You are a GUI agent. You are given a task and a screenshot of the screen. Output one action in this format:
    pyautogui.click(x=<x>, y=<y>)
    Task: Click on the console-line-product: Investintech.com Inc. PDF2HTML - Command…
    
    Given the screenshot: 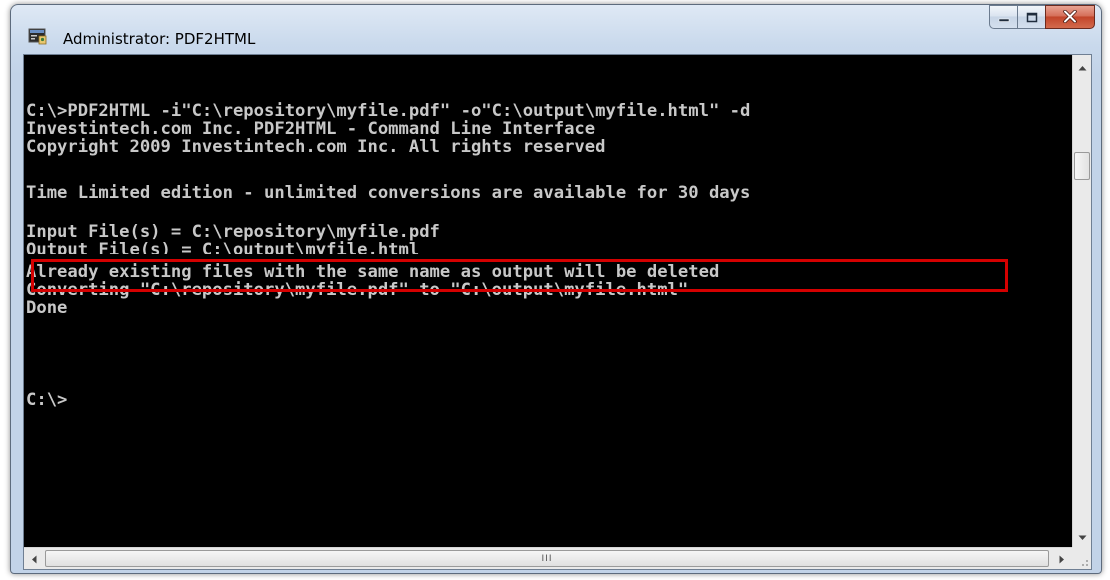 What is the action you would take?
    pyautogui.click(x=311, y=129)
    